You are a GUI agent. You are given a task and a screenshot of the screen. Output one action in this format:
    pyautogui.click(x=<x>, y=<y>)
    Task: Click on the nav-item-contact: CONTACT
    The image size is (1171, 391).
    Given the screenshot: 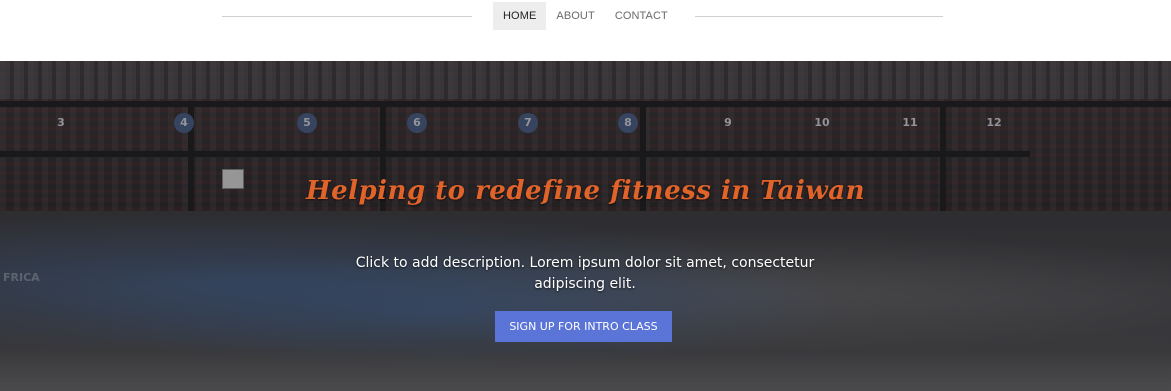 What is the action you would take?
    pyautogui.click(x=641, y=16)
    